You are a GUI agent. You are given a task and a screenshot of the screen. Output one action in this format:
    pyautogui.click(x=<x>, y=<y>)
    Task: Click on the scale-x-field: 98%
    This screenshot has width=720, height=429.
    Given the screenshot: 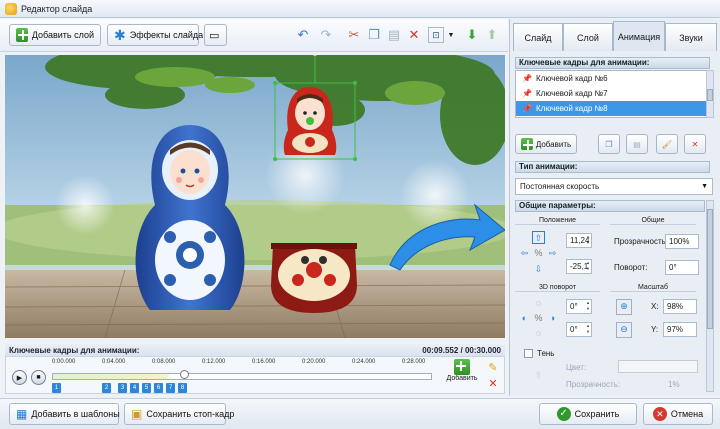 What is the action you would take?
    pyautogui.click(x=680, y=306)
    